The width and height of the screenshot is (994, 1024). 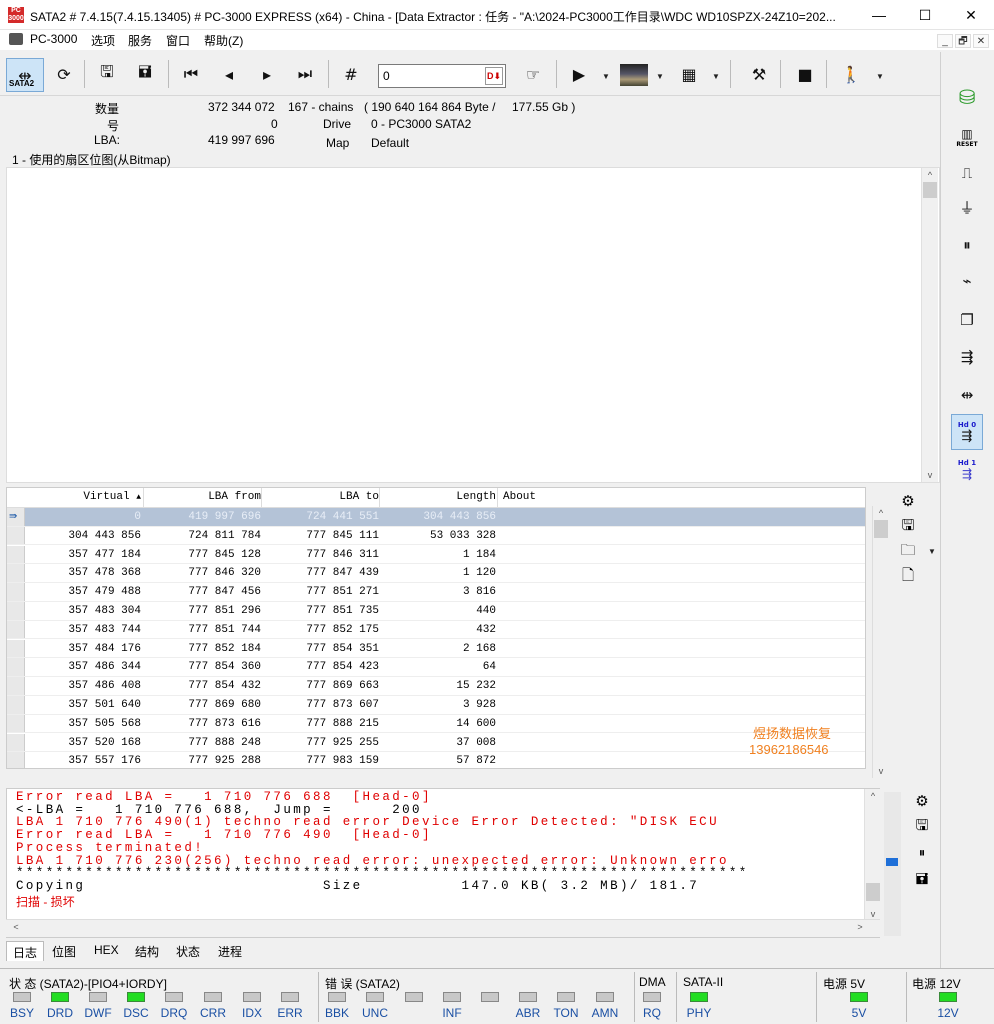 What do you see at coordinates (519, 497) in the screenshot?
I see `column-about: About` at bounding box center [519, 497].